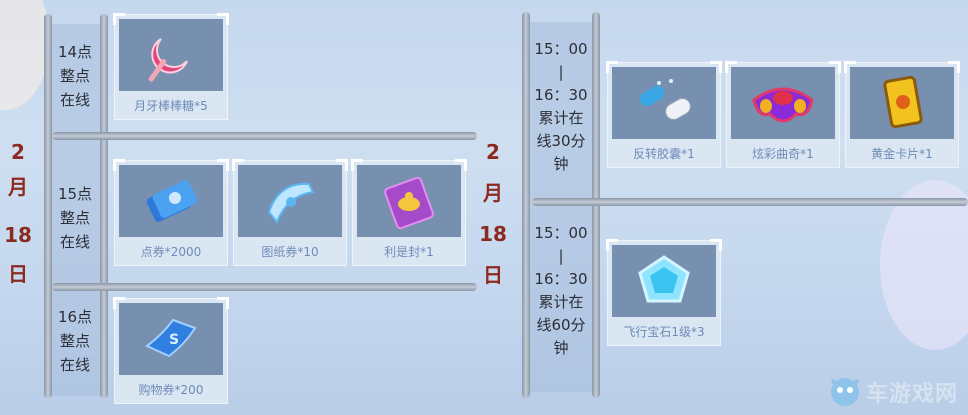 This screenshot has height=415, width=968. What do you see at coordinates (174, 340) in the screenshot?
I see `svg-text: S` at bounding box center [174, 340].